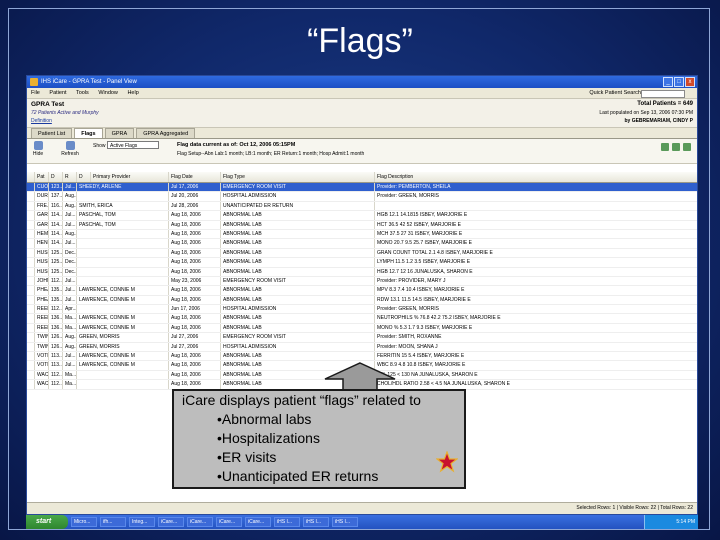 The width and height of the screenshot is (720, 540). What do you see at coordinates (34, 82) in the screenshot?
I see `app-icon` at bounding box center [34, 82].